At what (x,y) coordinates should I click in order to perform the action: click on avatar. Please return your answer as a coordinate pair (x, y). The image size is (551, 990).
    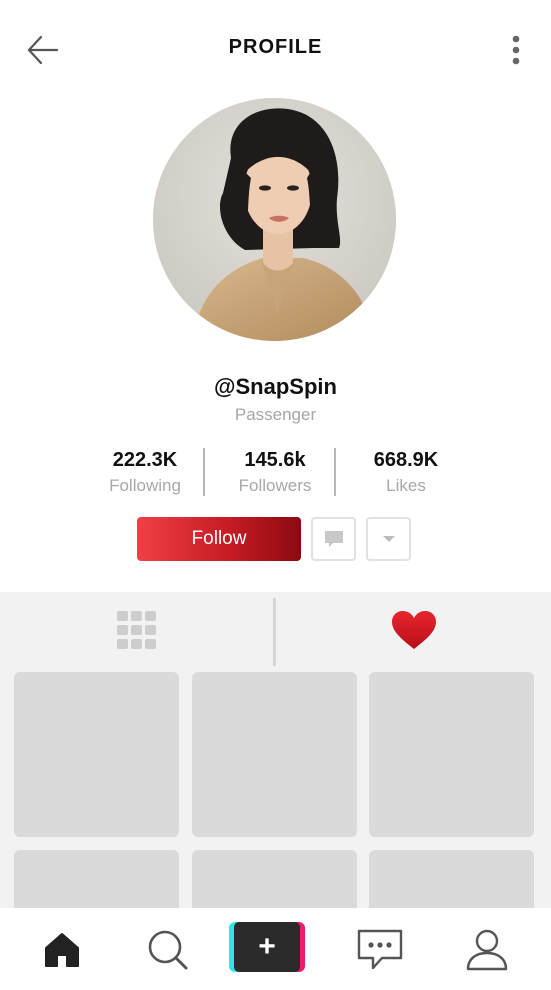
    Looking at the image, I should click on (274, 219).